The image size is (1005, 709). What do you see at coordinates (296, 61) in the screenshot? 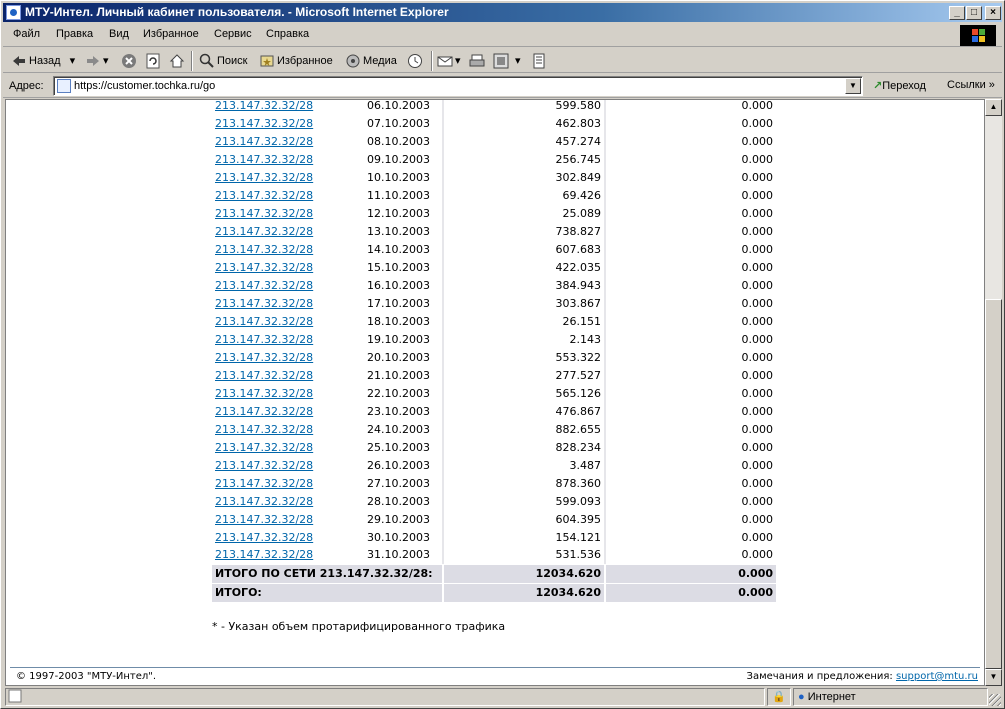
I see `favorites-button: Избранное` at bounding box center [296, 61].